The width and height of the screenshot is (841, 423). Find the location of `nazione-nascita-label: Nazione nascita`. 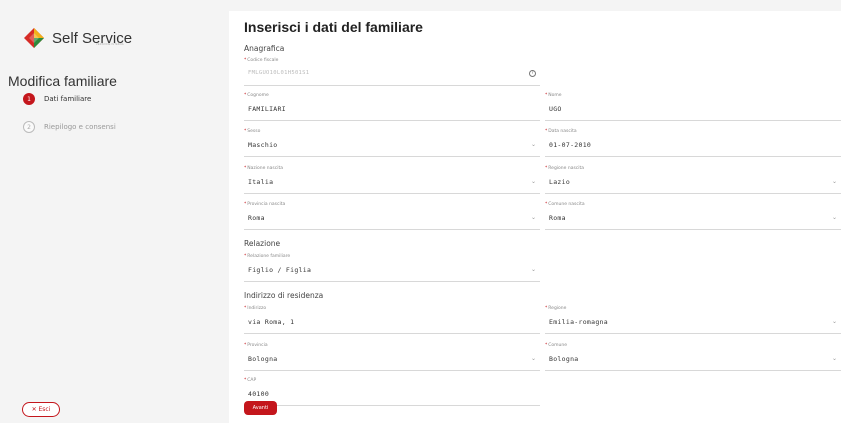

nazione-nascita-label: Nazione nascita is located at coordinates (265, 168).